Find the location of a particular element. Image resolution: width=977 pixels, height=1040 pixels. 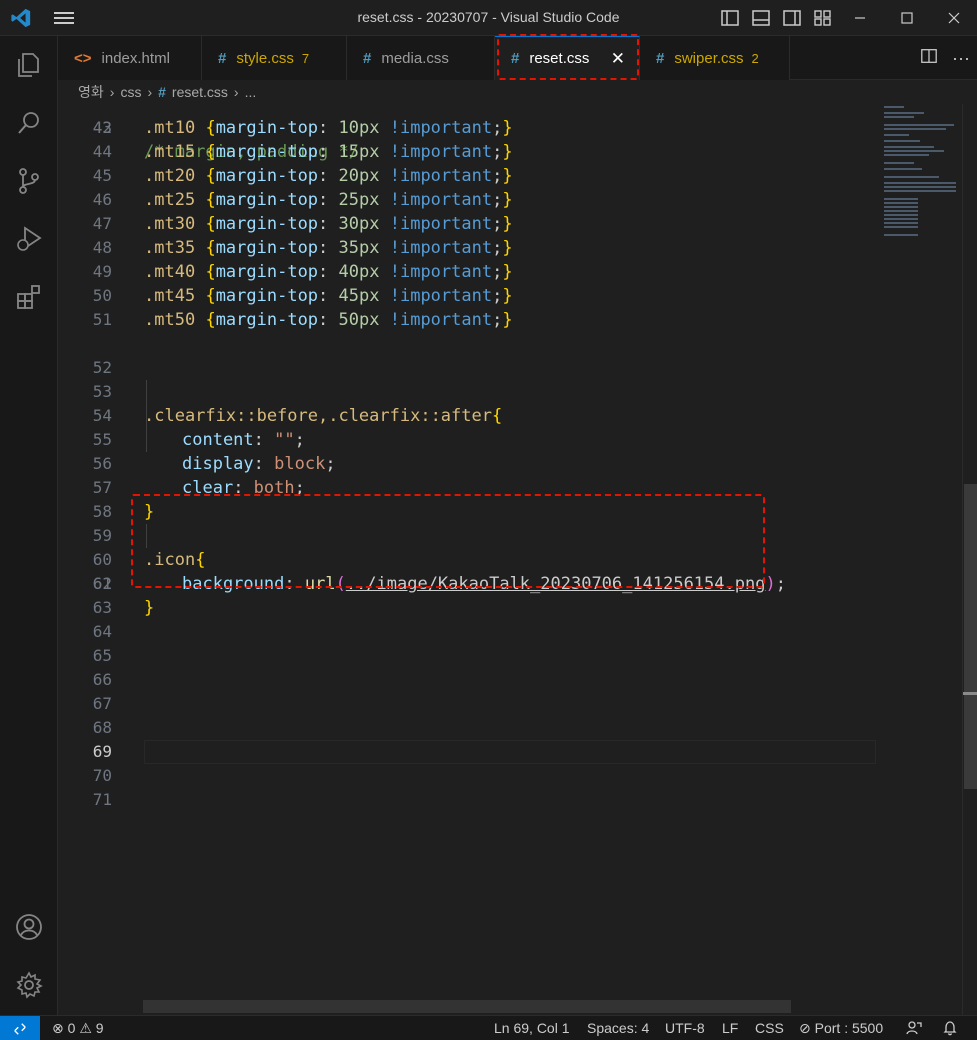

problem-count-badge: 7 is located at coordinates (305, 58).